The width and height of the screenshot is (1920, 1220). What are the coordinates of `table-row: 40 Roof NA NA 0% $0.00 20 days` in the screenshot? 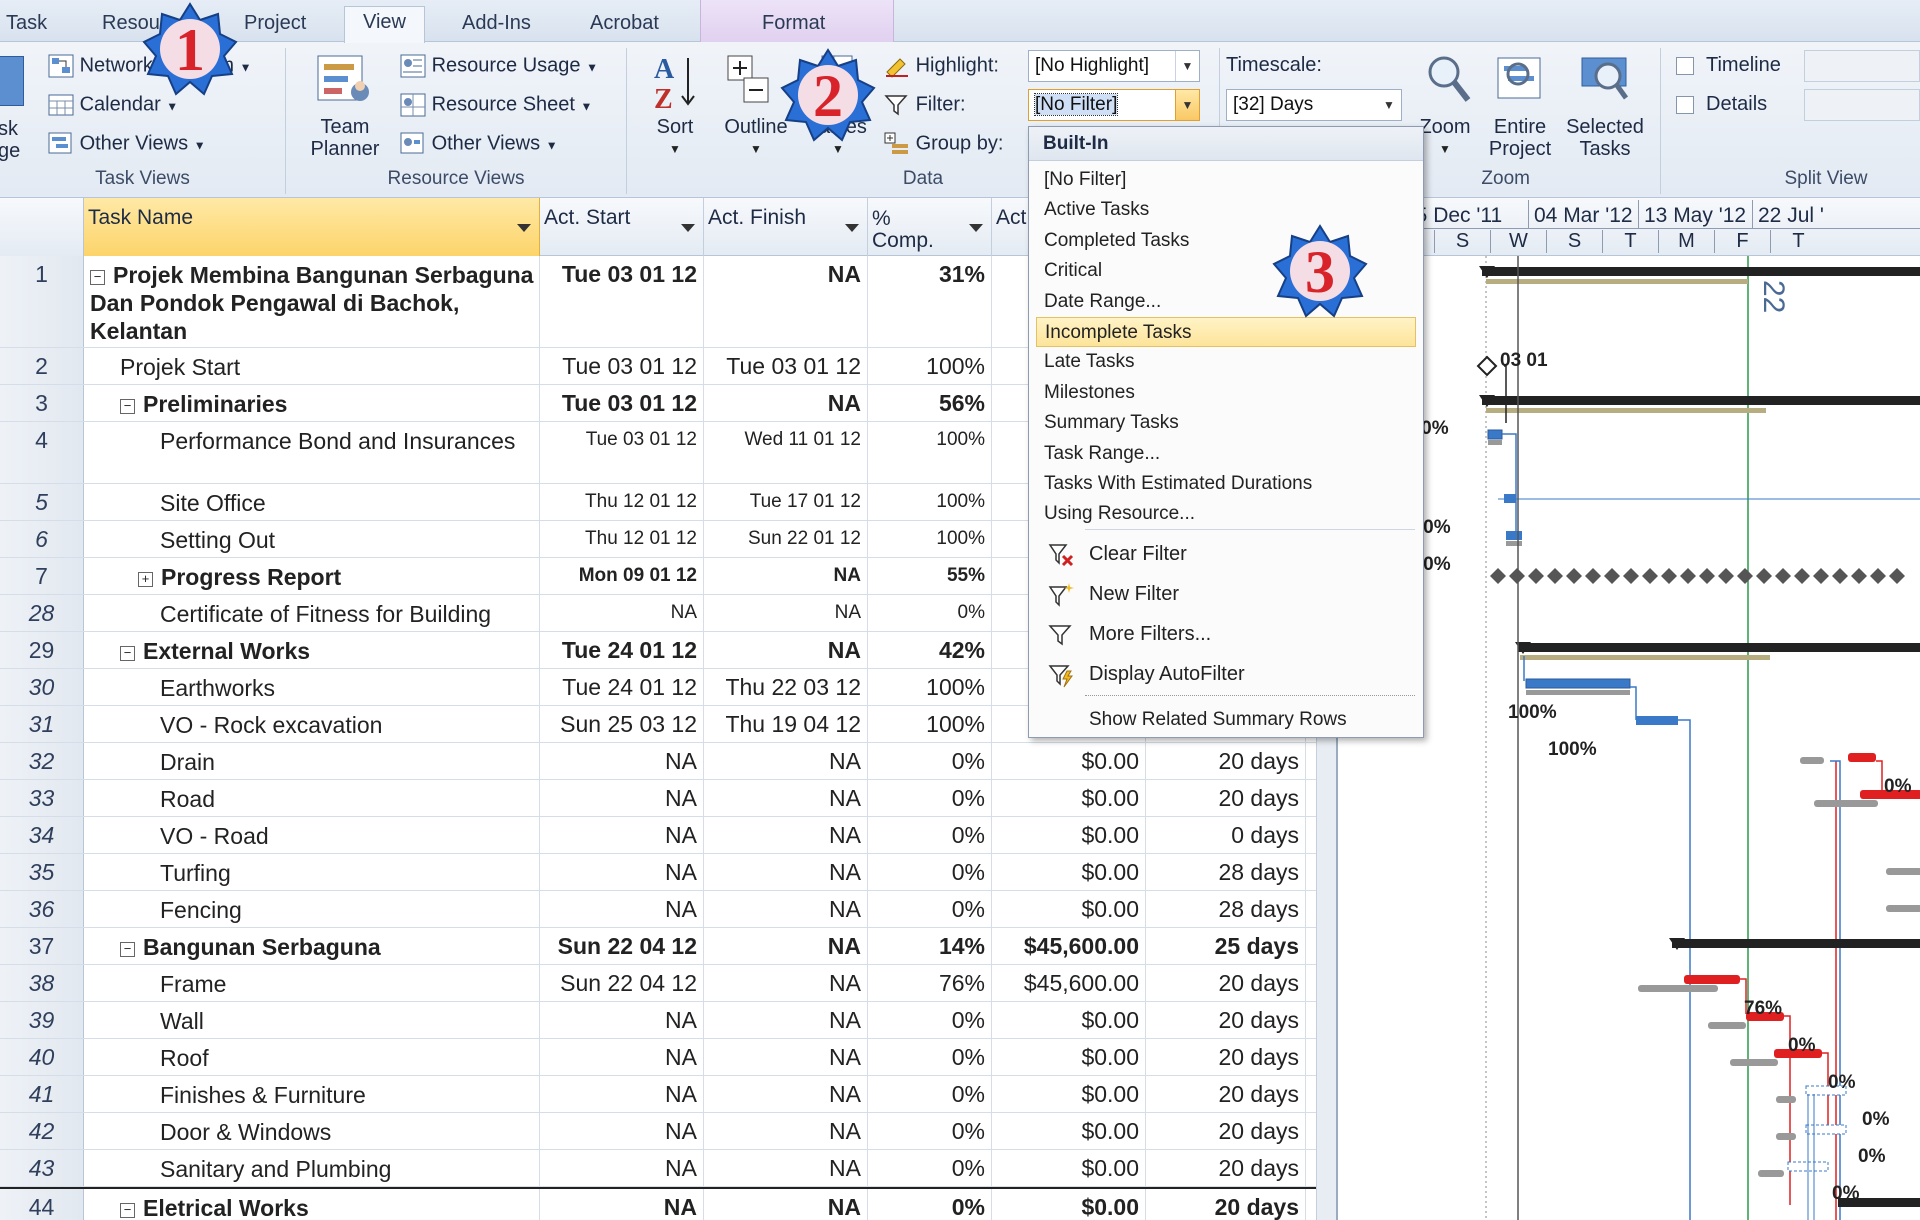 It's located at (668, 1057).